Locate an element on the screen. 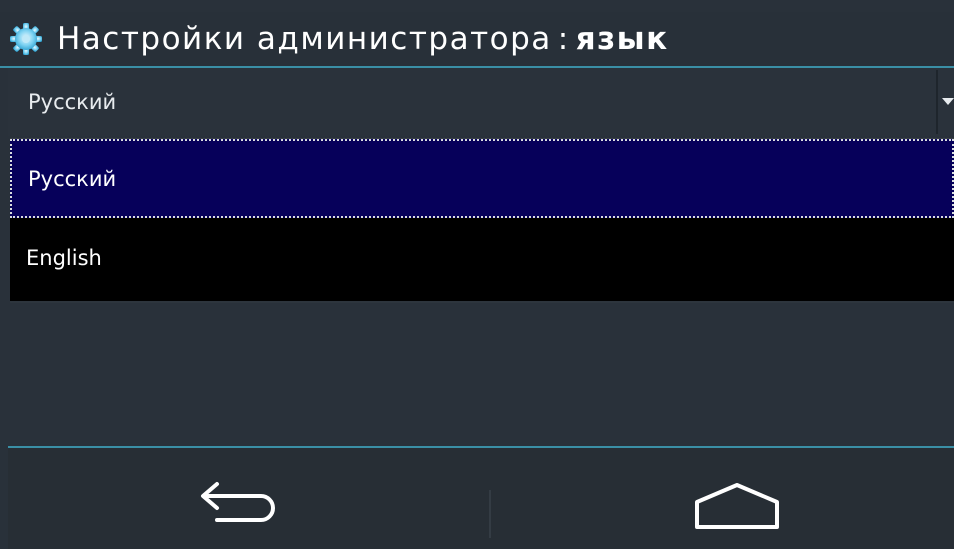  nav-divider is located at coordinates (490, 514).